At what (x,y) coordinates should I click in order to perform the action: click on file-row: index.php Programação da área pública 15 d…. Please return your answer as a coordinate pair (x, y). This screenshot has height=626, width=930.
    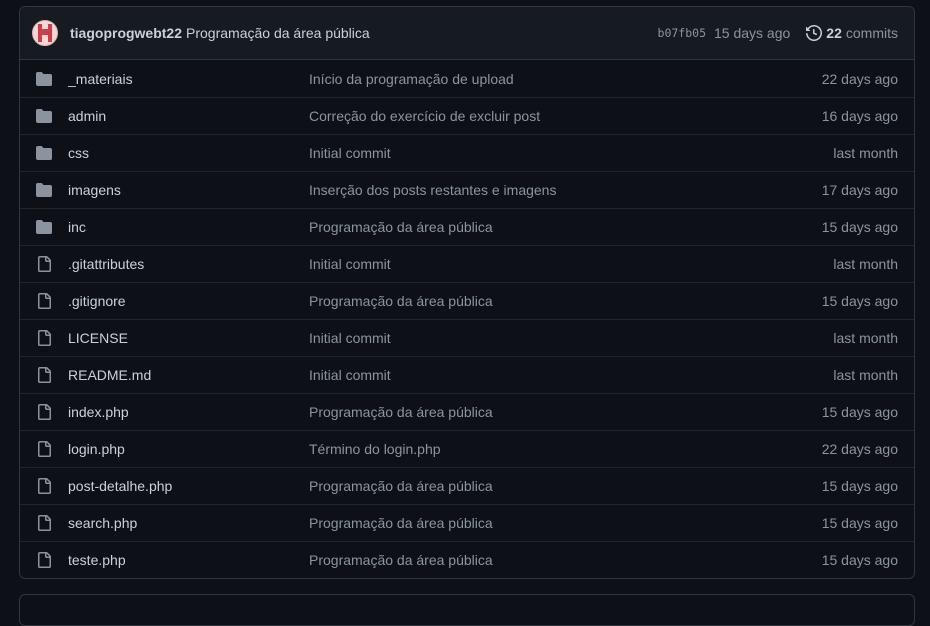
    Looking at the image, I should click on (467, 411).